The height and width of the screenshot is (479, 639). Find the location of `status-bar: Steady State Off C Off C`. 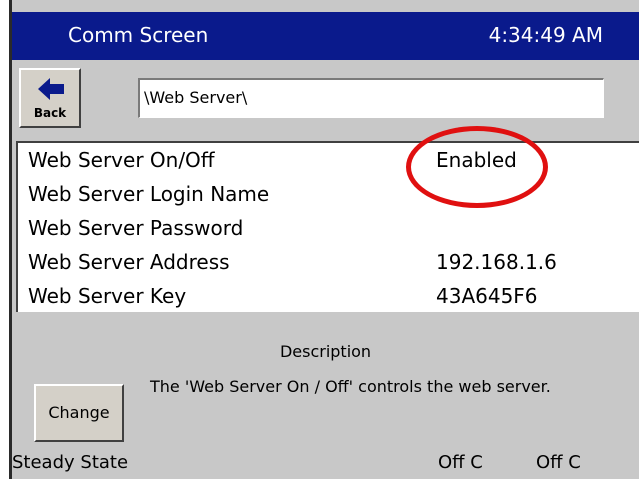

status-bar: Steady State Off C Off C is located at coordinates (325, 463).